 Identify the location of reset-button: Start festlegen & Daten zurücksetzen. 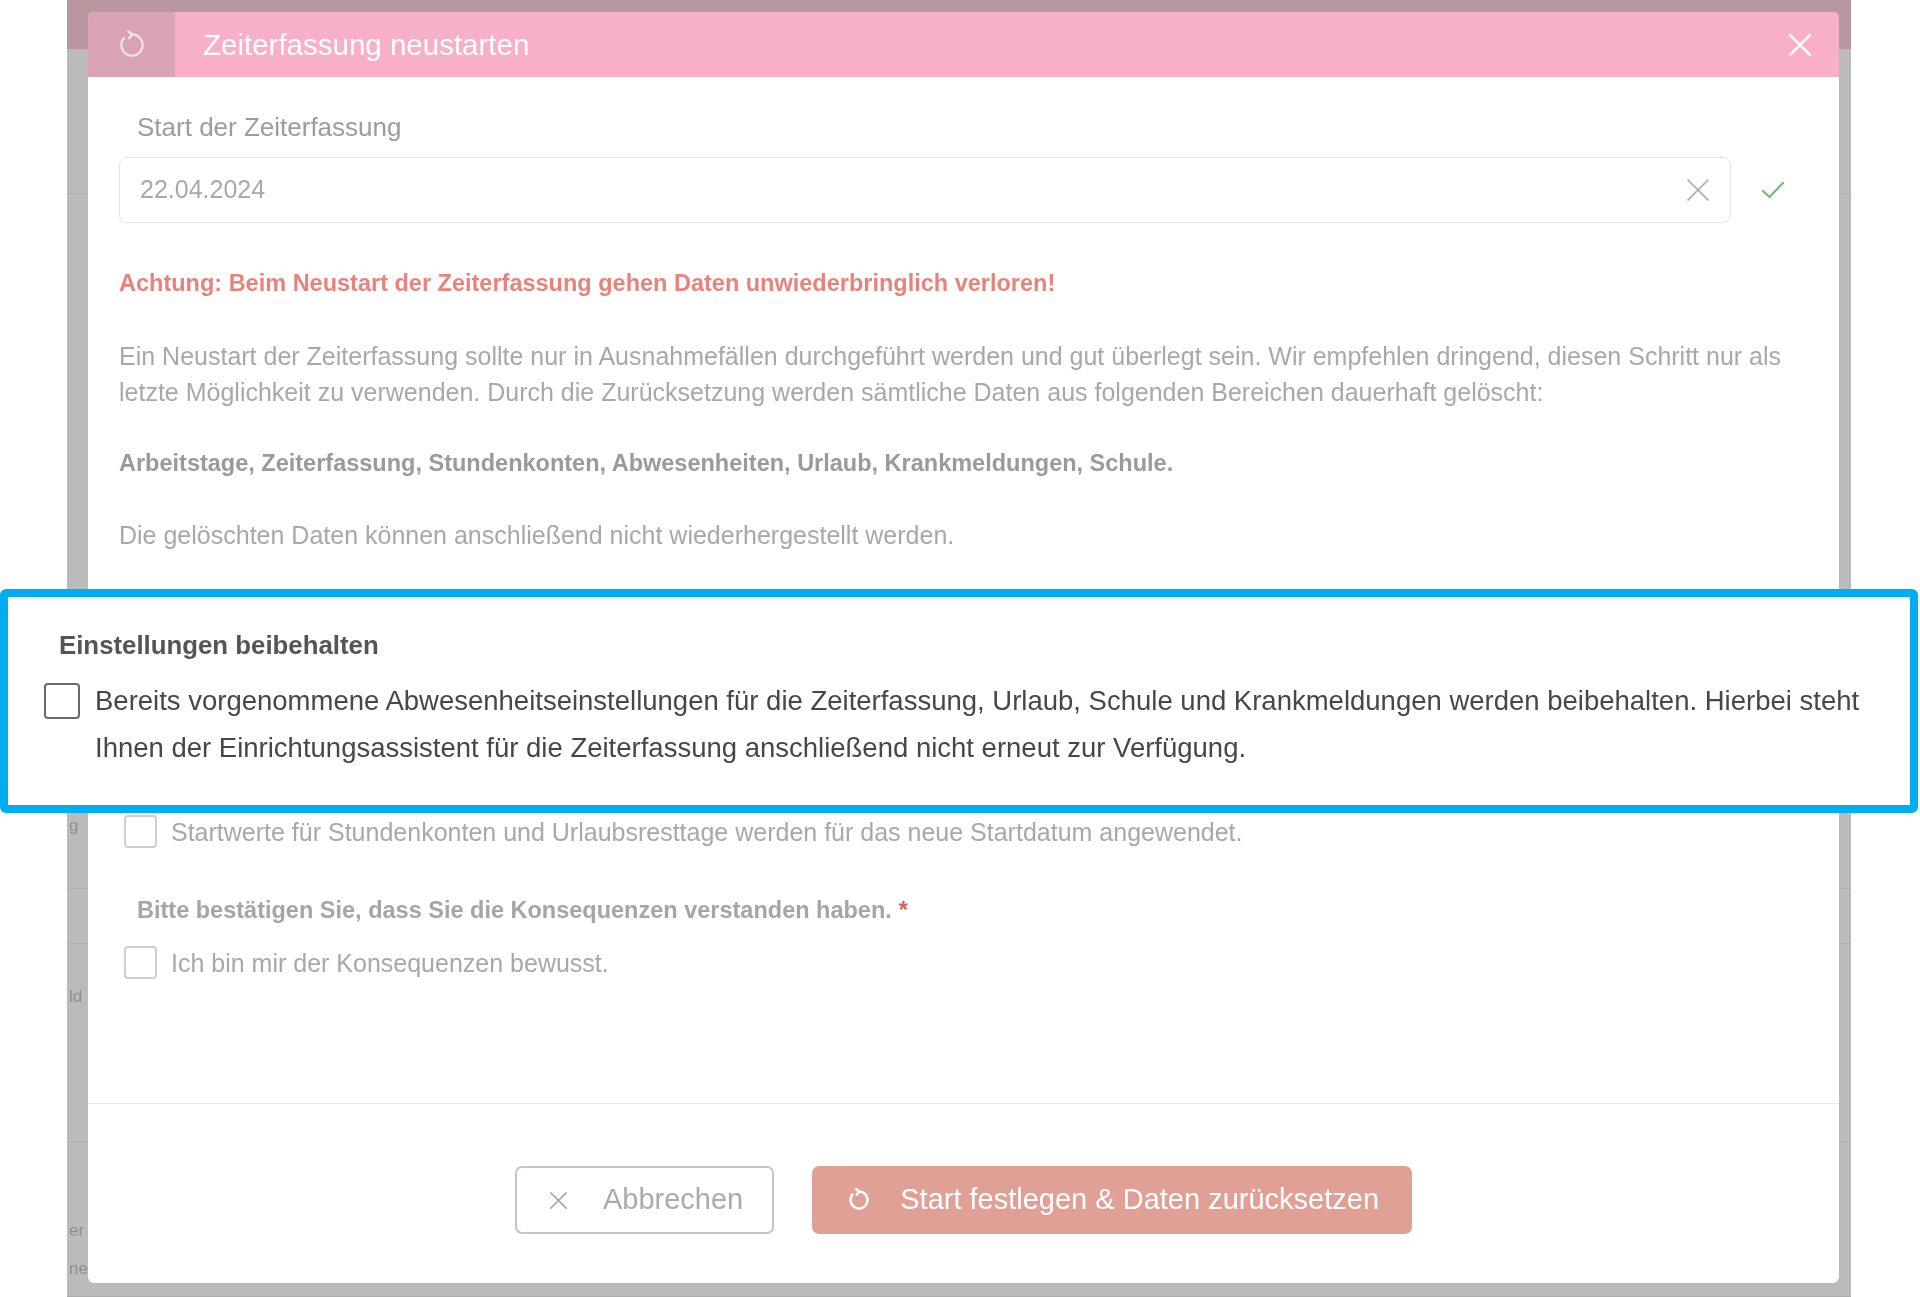
(1112, 1200).